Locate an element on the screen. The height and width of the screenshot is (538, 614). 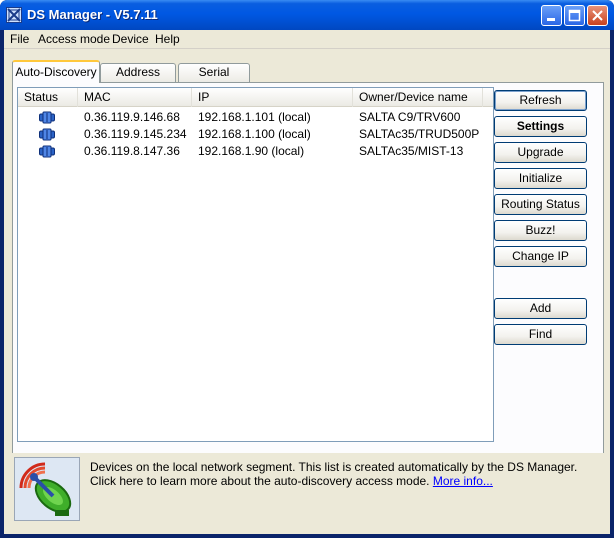
settings-button: Settings is located at coordinates (540, 126).